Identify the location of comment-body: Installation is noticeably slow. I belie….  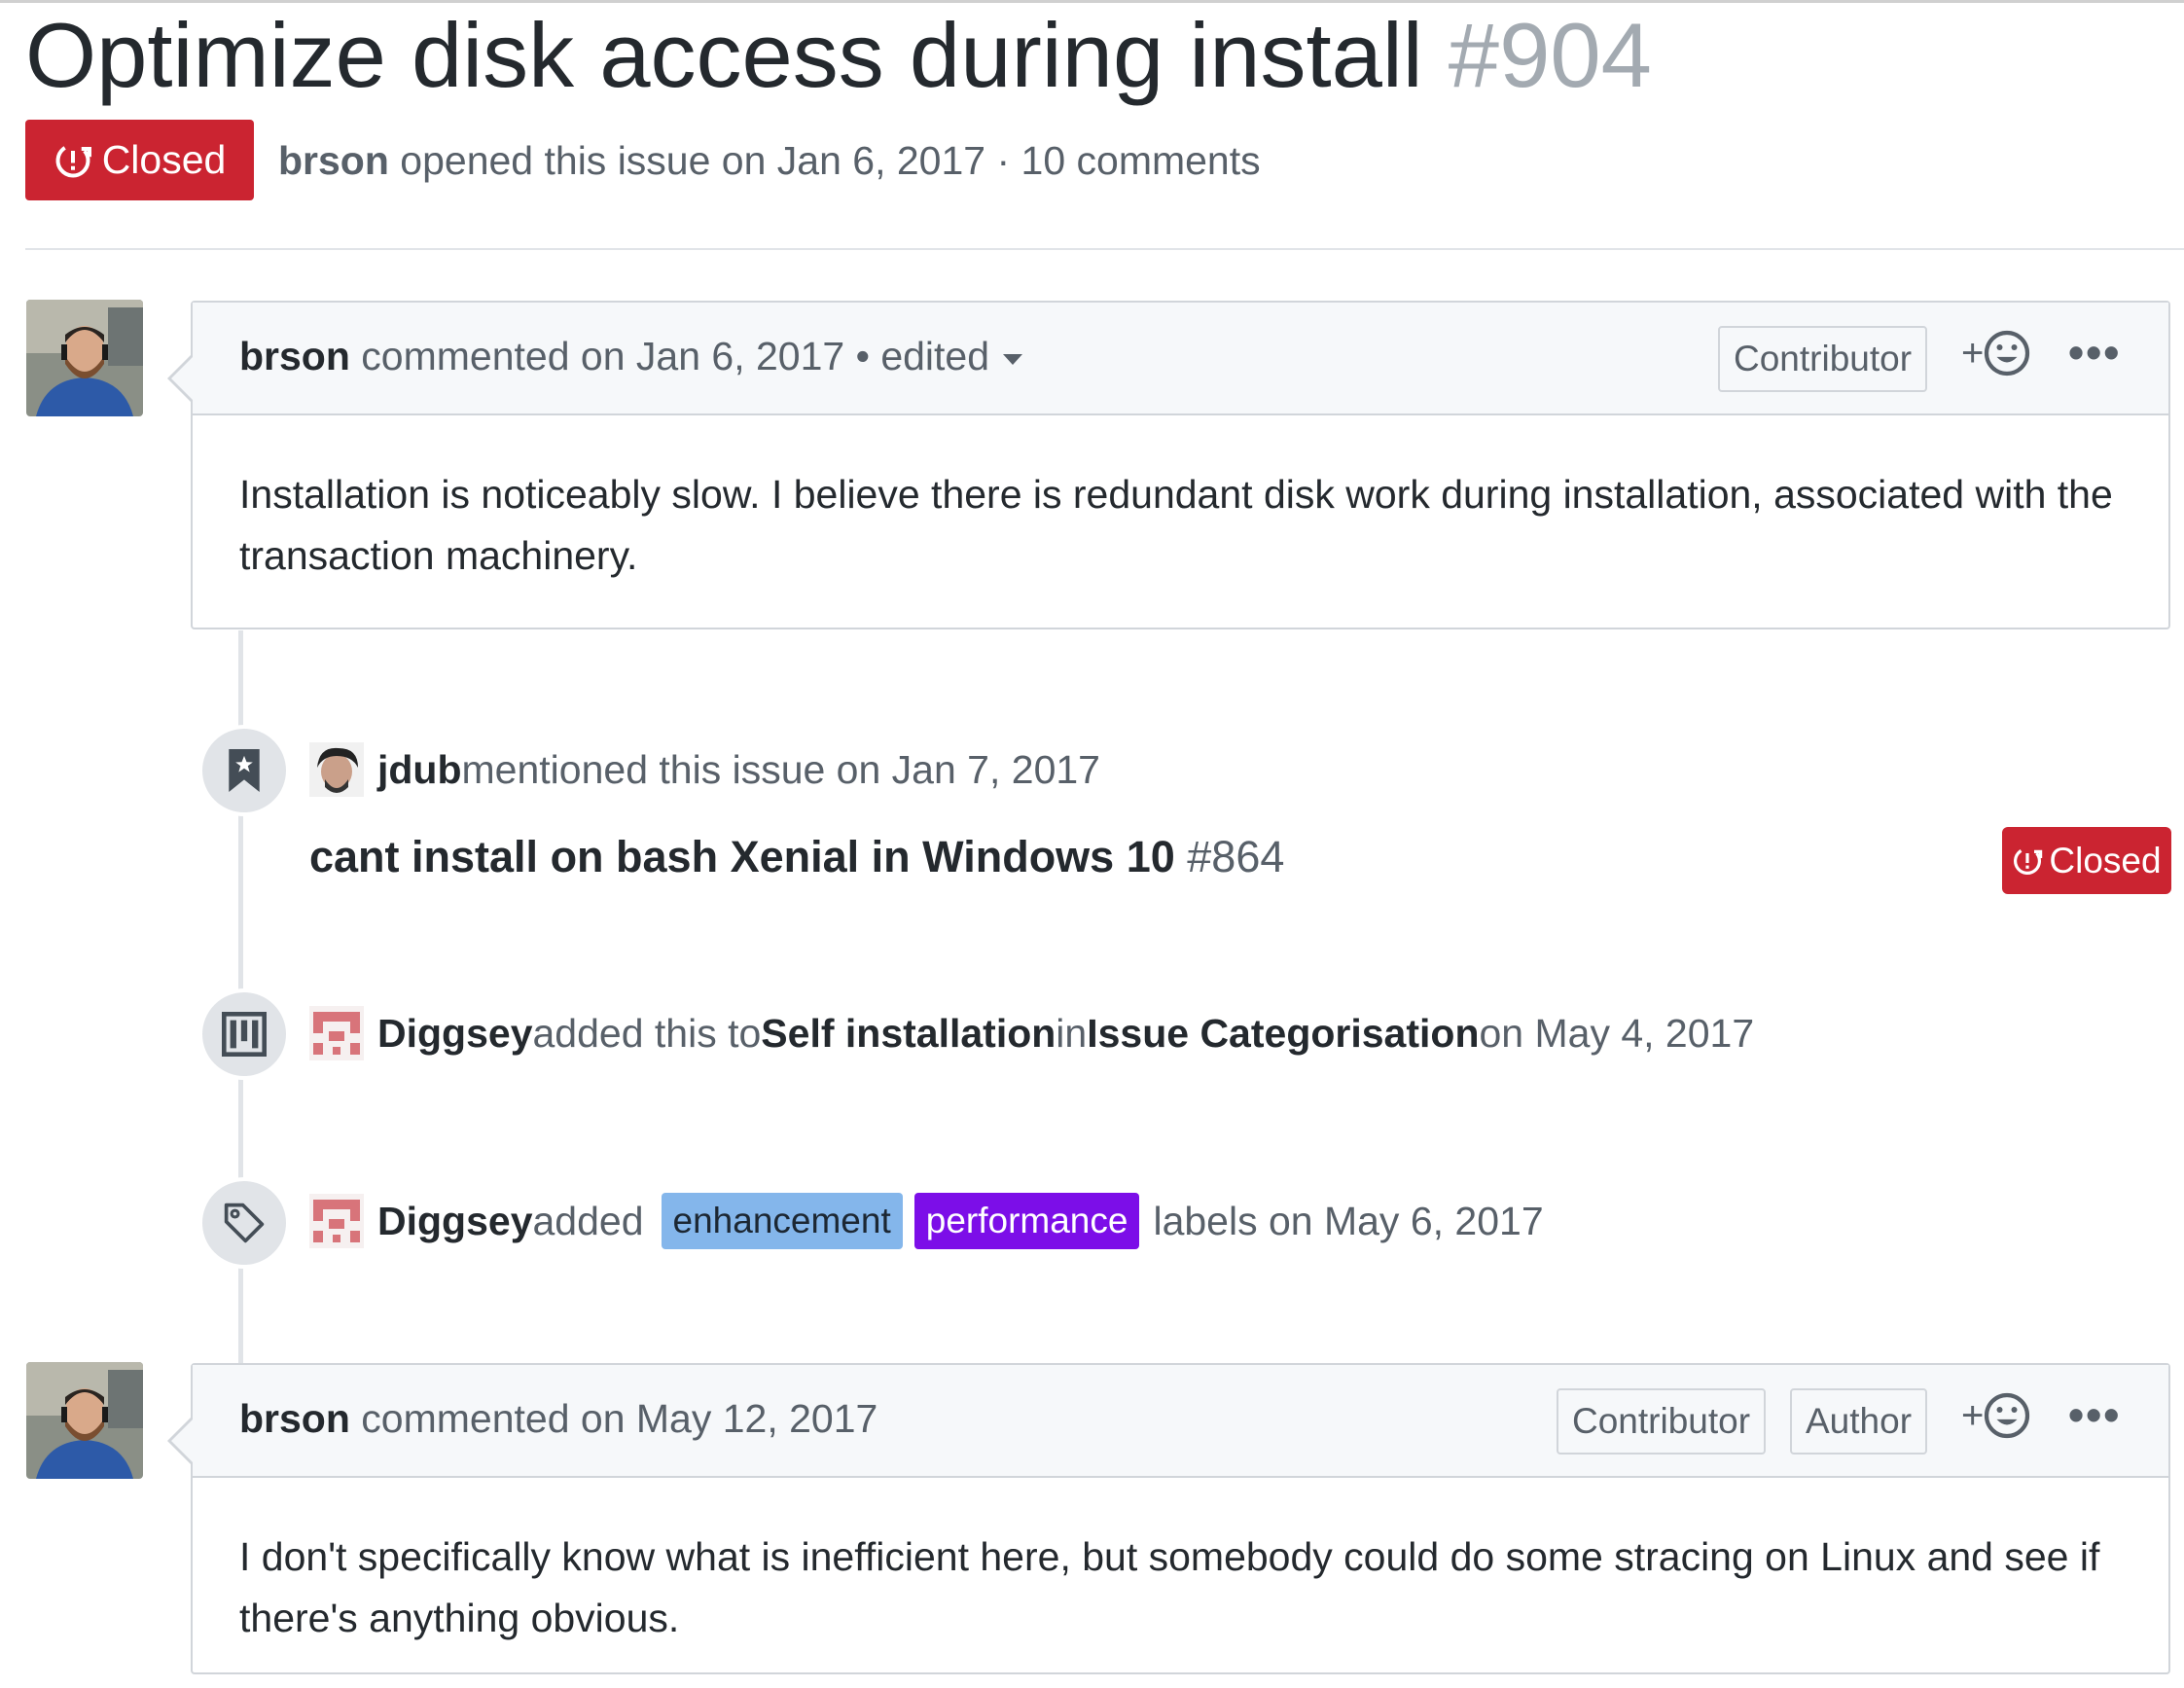
(1176, 525).